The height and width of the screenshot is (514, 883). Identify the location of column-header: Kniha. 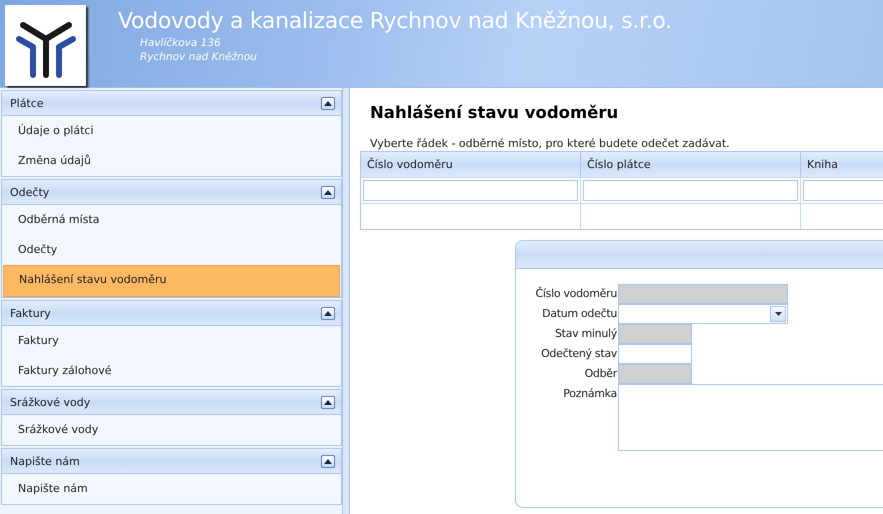
(842, 164).